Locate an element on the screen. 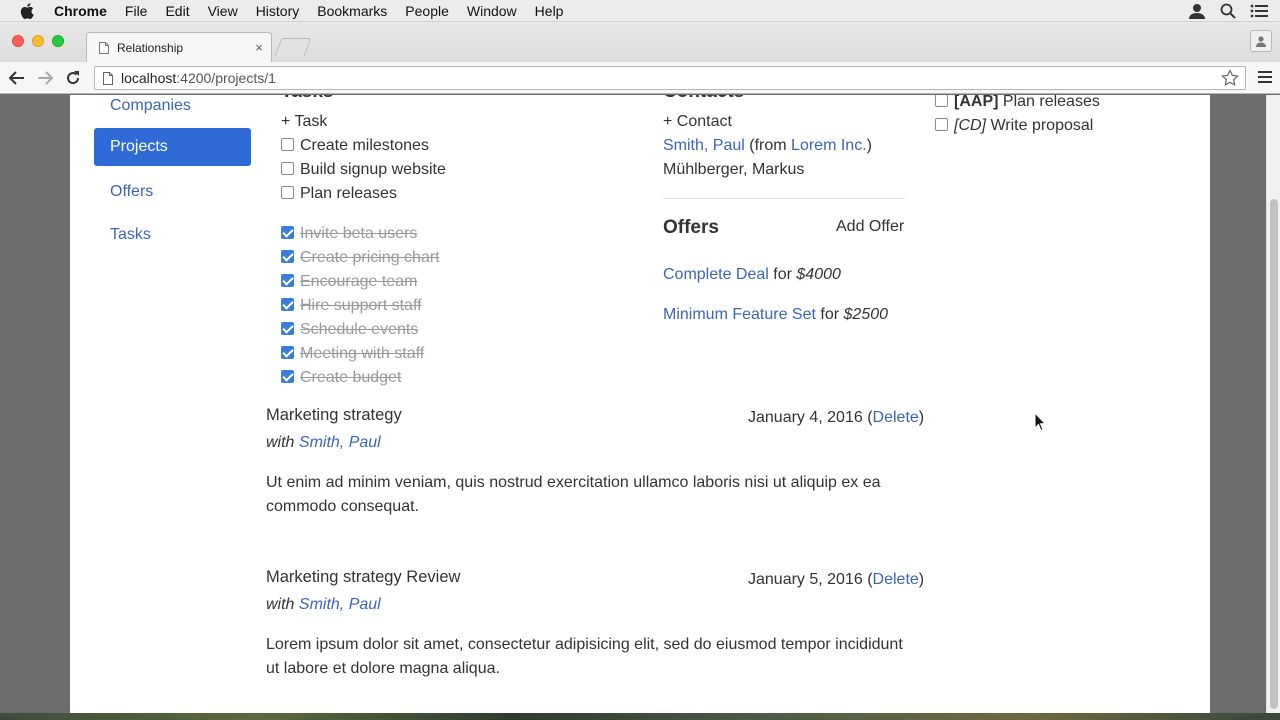  apple-logo-icon is located at coordinates (28, 10).